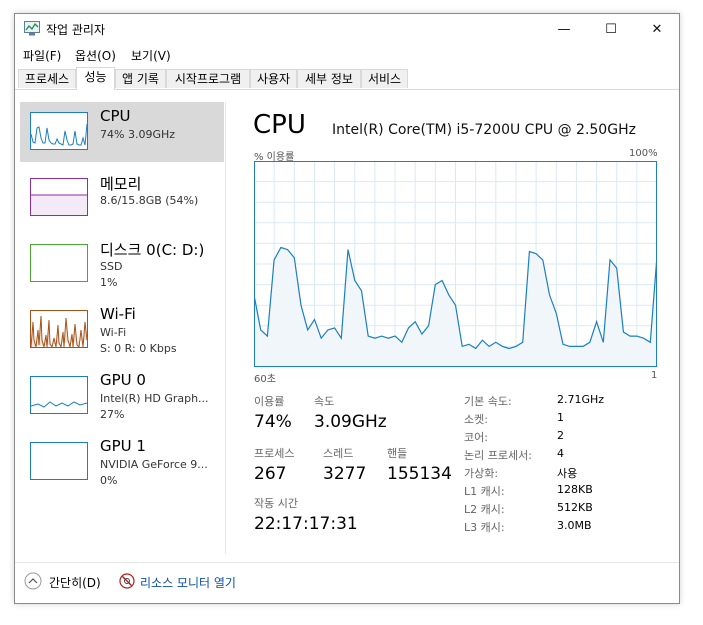 Image resolution: width=703 pixels, height=625 pixels. What do you see at coordinates (33, 581) in the screenshot?
I see `chevron-up-icon` at bounding box center [33, 581].